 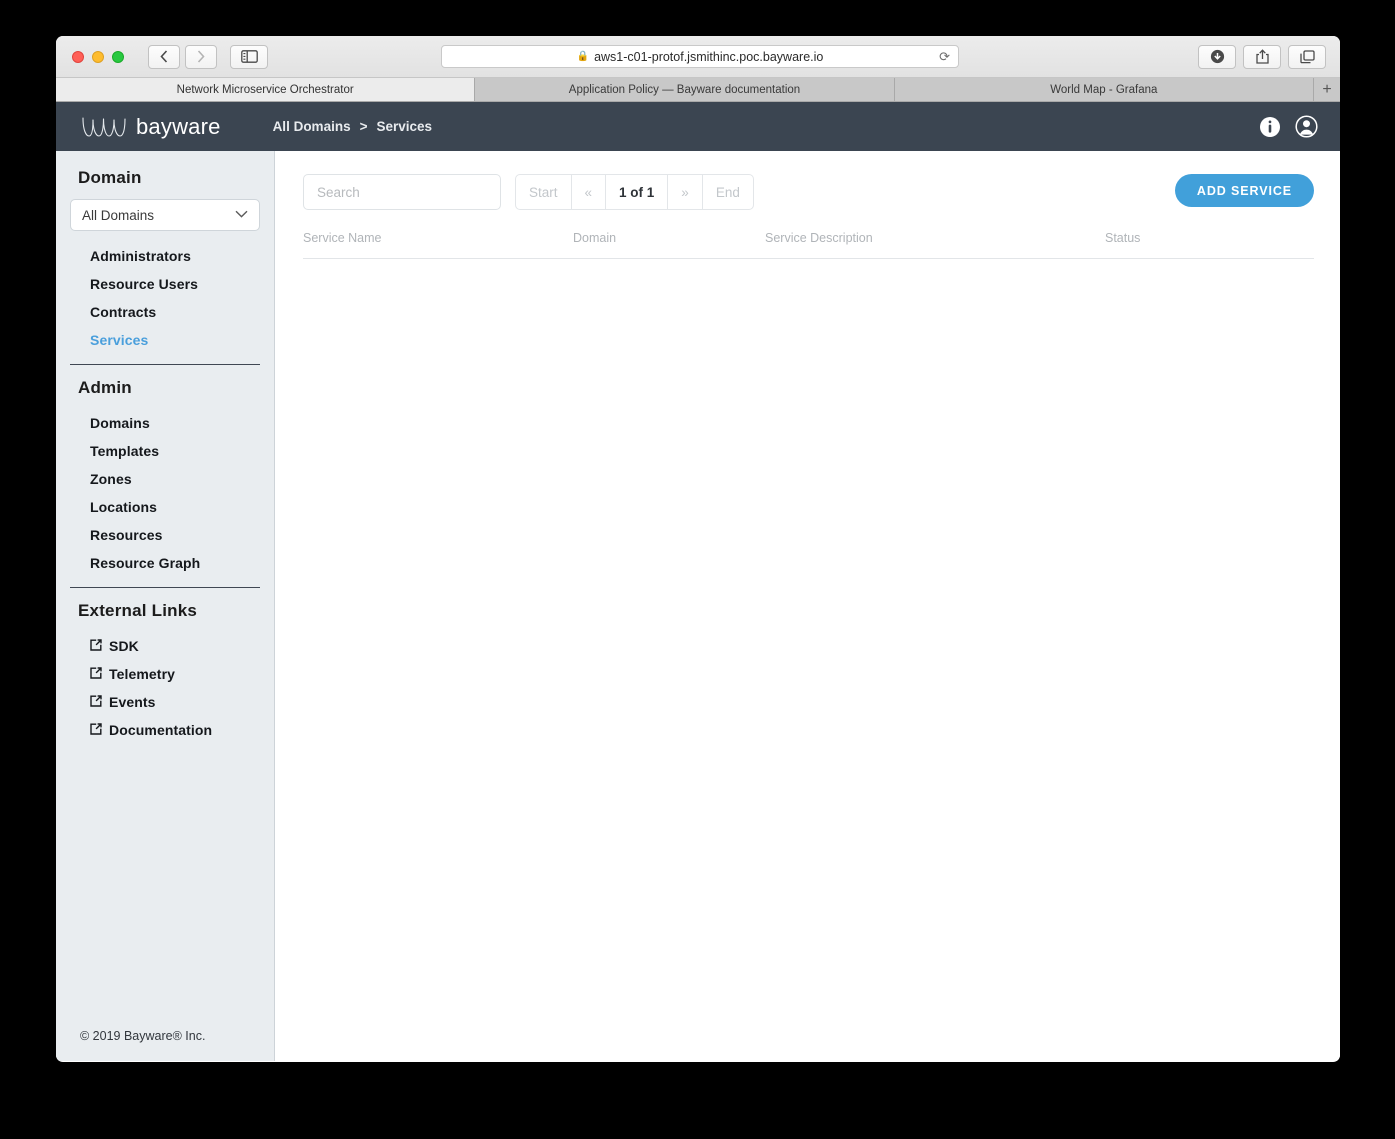 What do you see at coordinates (543, 192) in the screenshot?
I see `pagination-start-button: Start` at bounding box center [543, 192].